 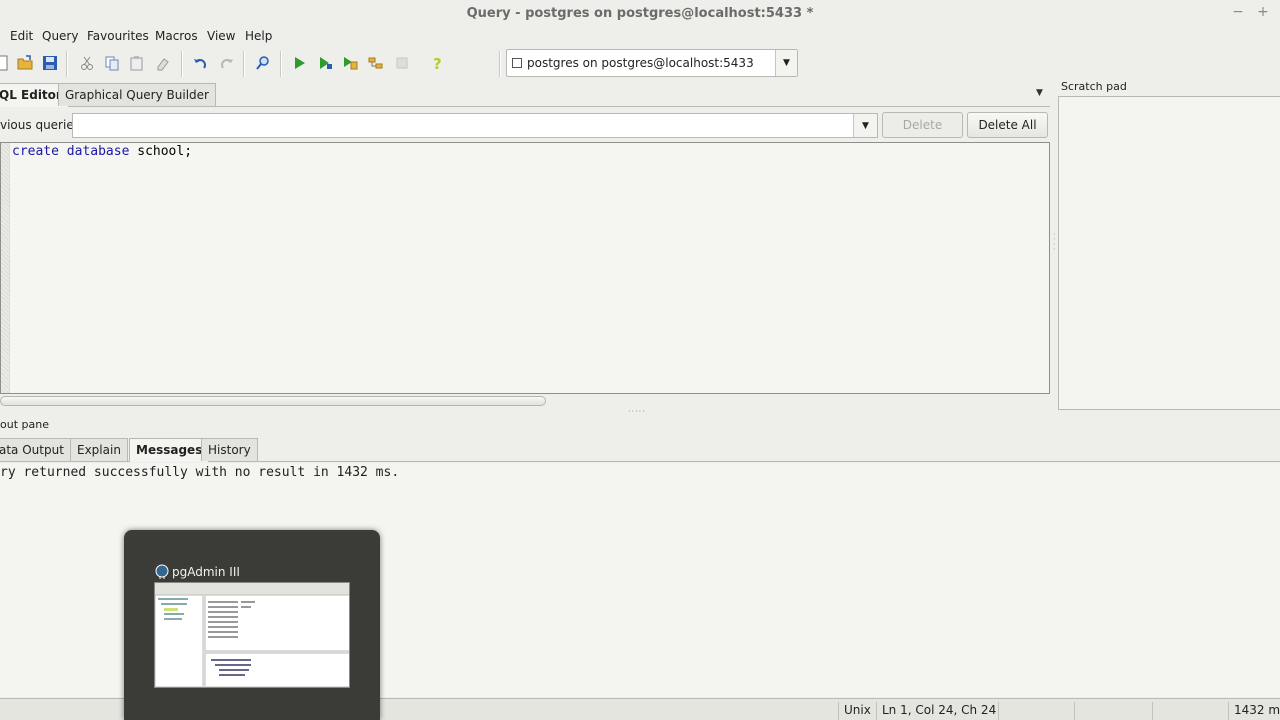 What do you see at coordinates (25, 63) in the screenshot?
I see `open-icon` at bounding box center [25, 63].